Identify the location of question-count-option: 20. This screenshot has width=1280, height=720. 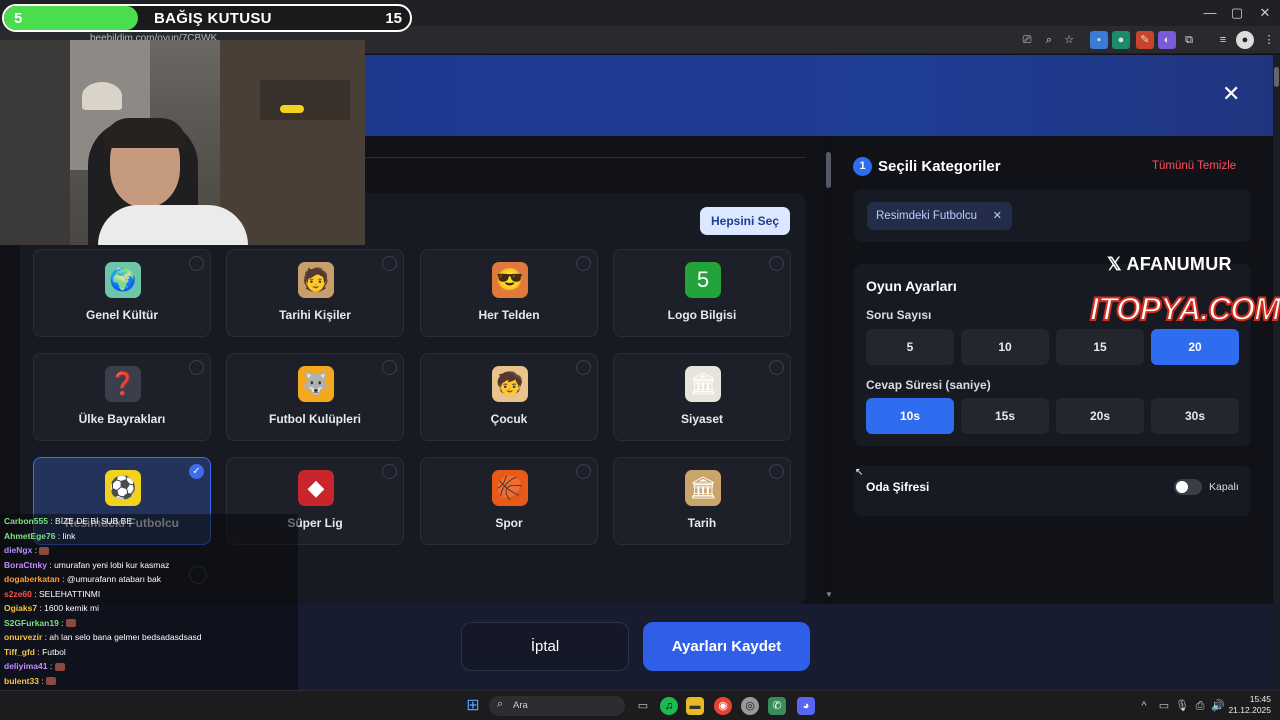
(1195, 347).